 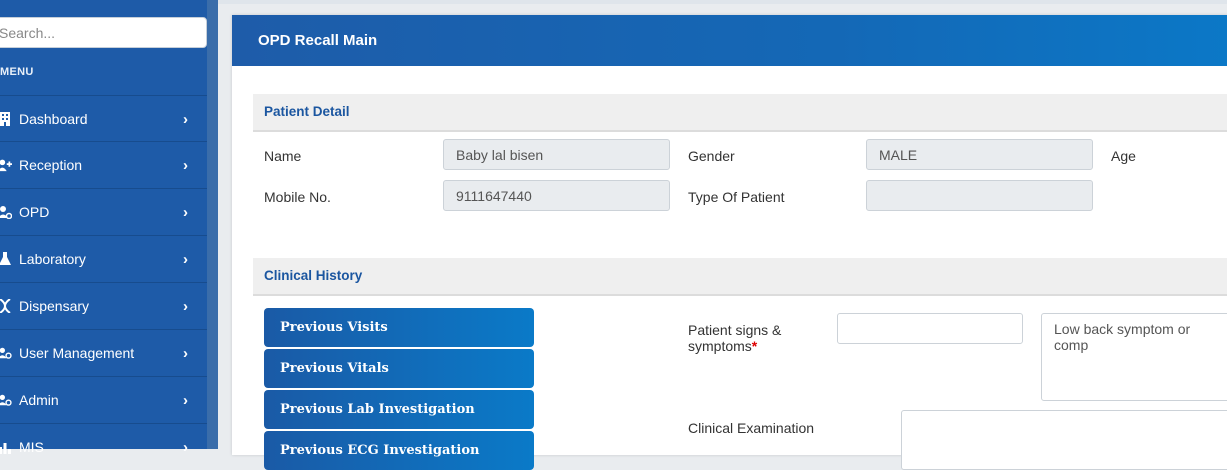 What do you see at coordinates (54, 306) in the screenshot?
I see `sidebar-item-label: Dispensary` at bounding box center [54, 306].